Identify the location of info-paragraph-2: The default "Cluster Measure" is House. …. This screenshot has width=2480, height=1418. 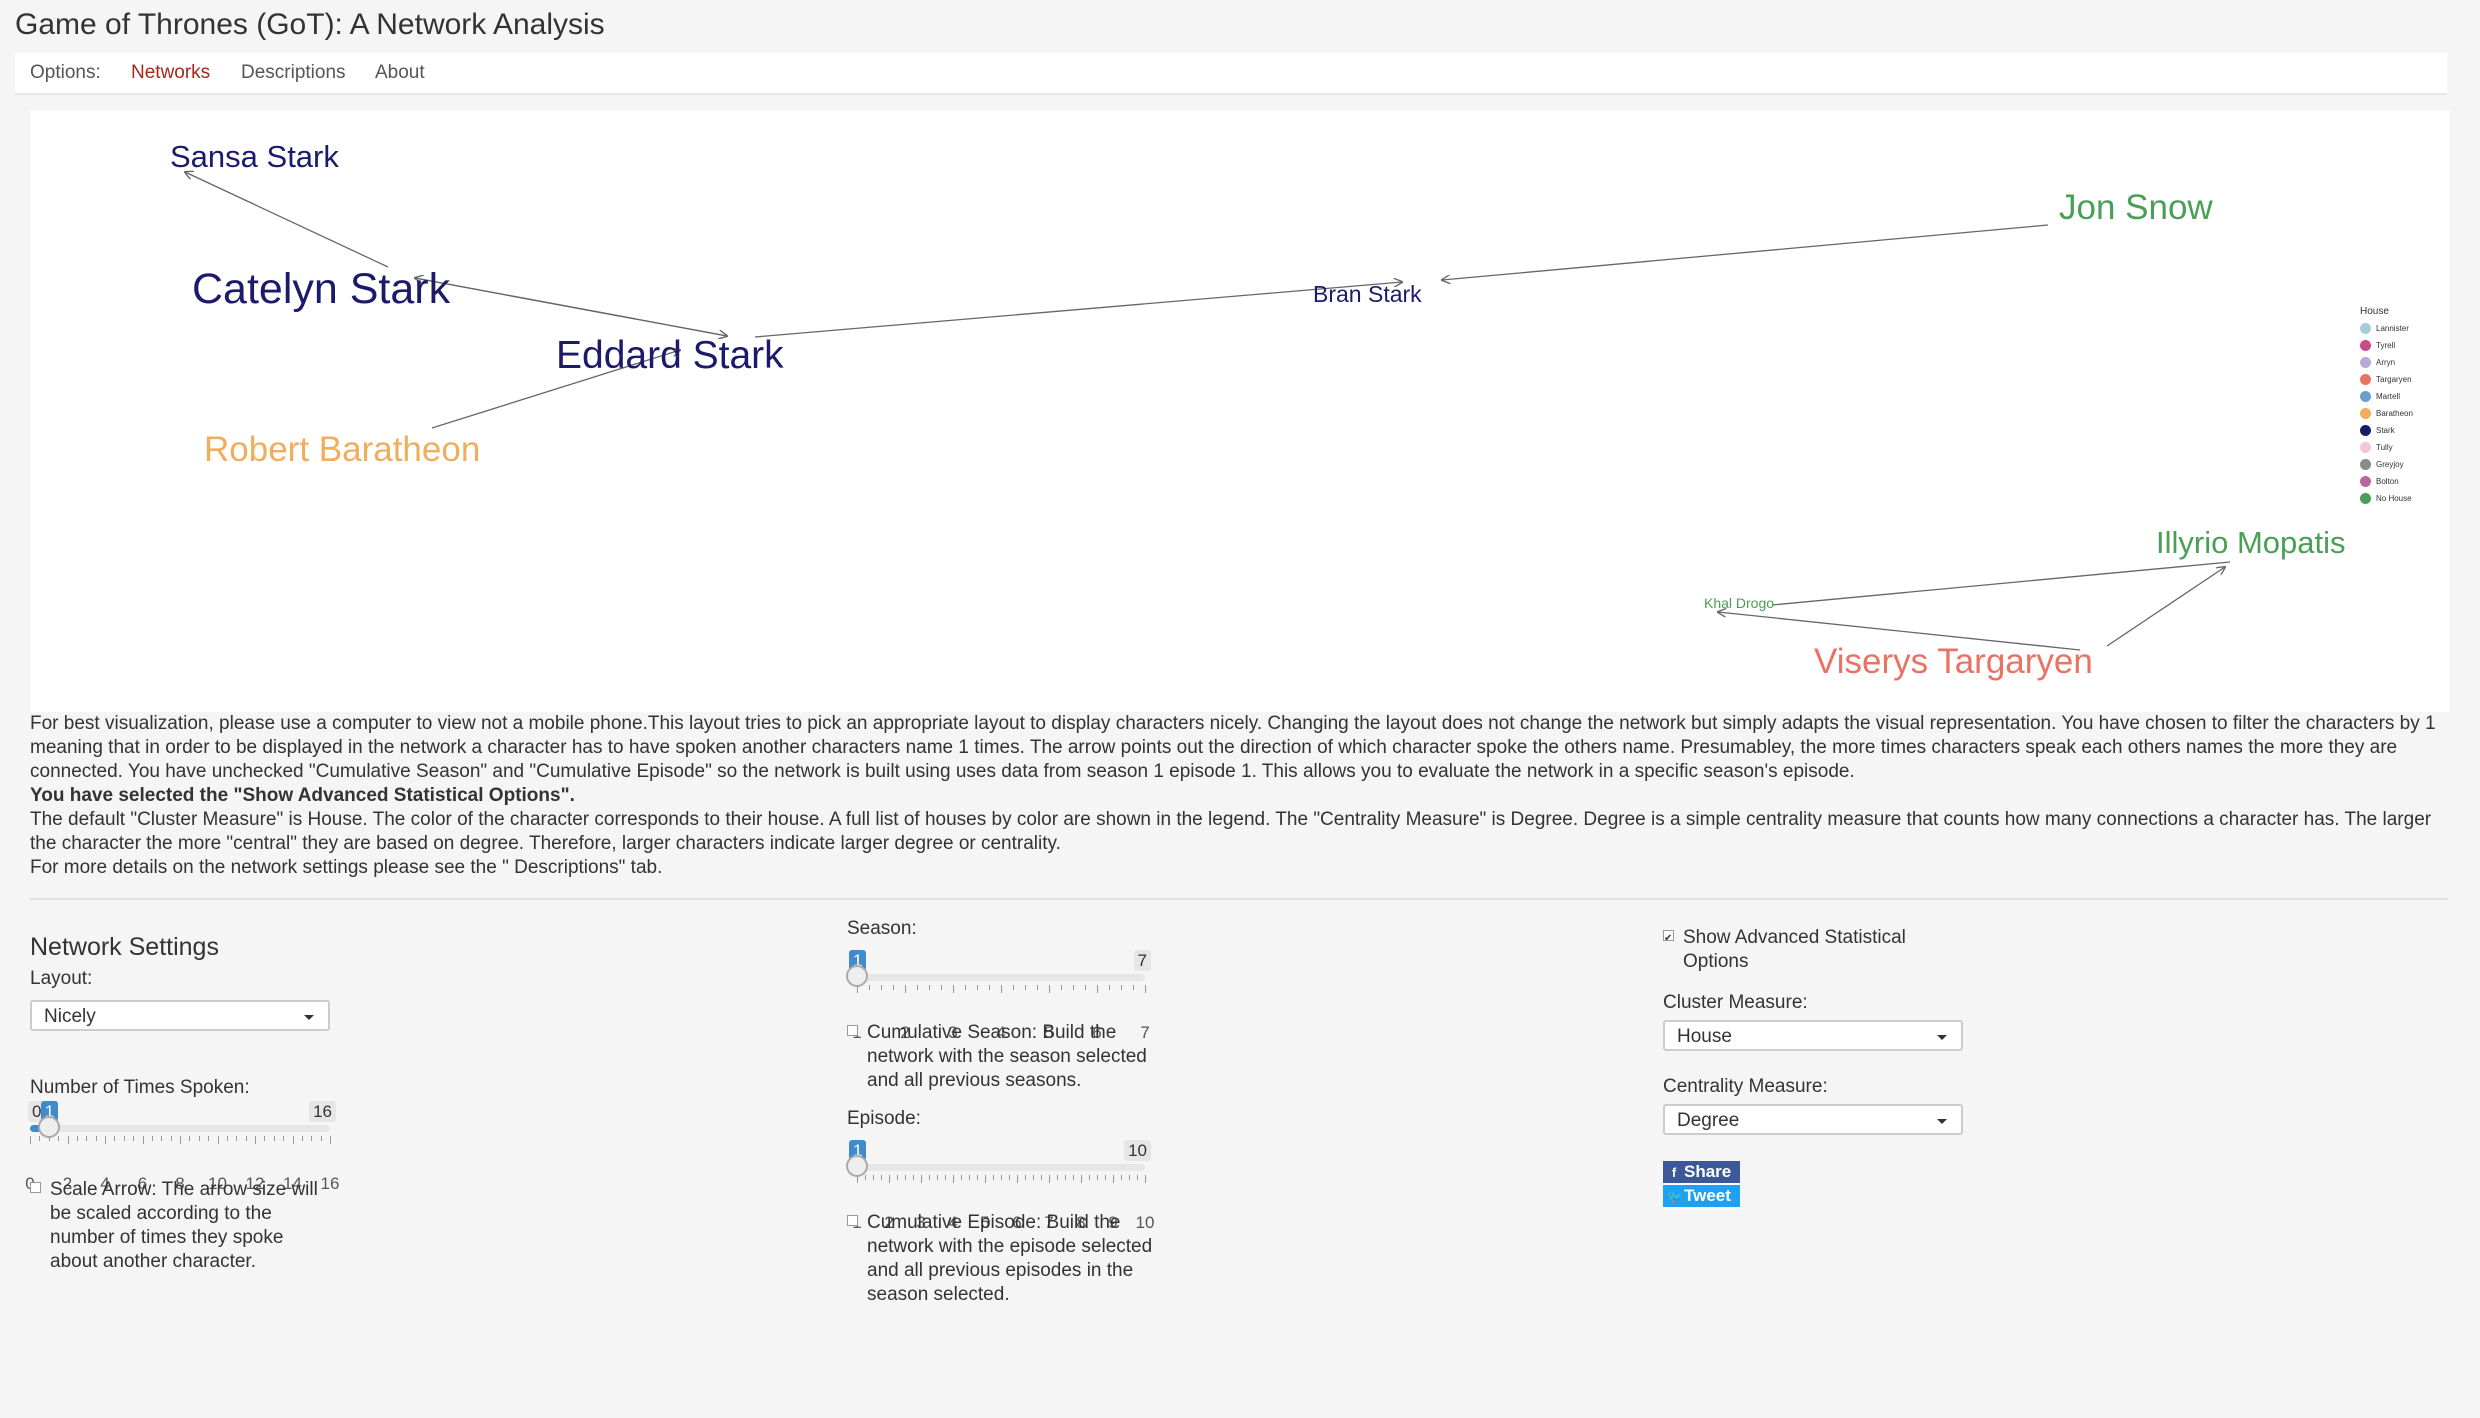
(1231, 831).